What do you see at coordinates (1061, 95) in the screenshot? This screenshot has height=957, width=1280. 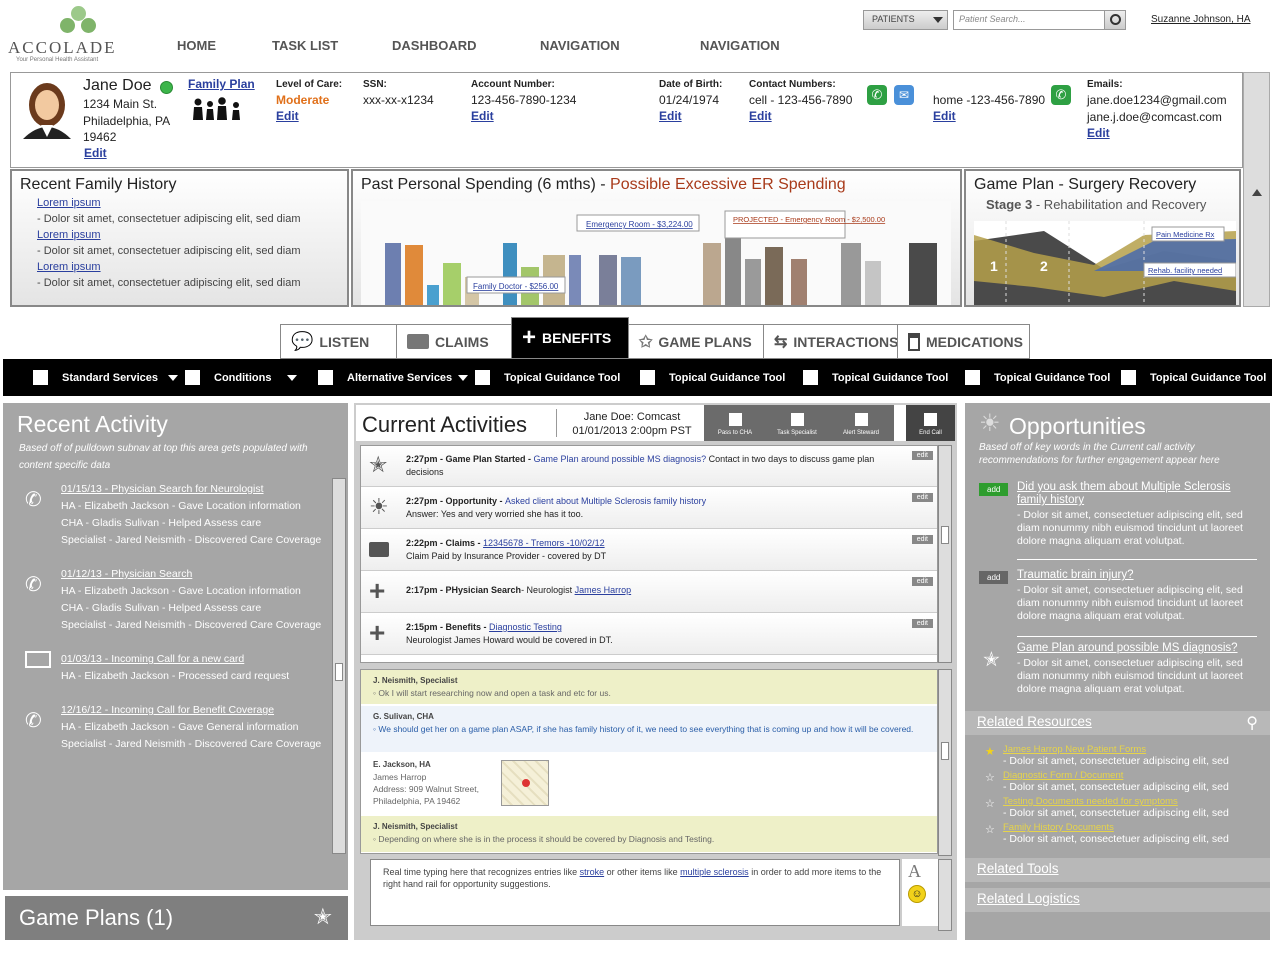 I see `phone-call-home-icon: ✆` at bounding box center [1061, 95].